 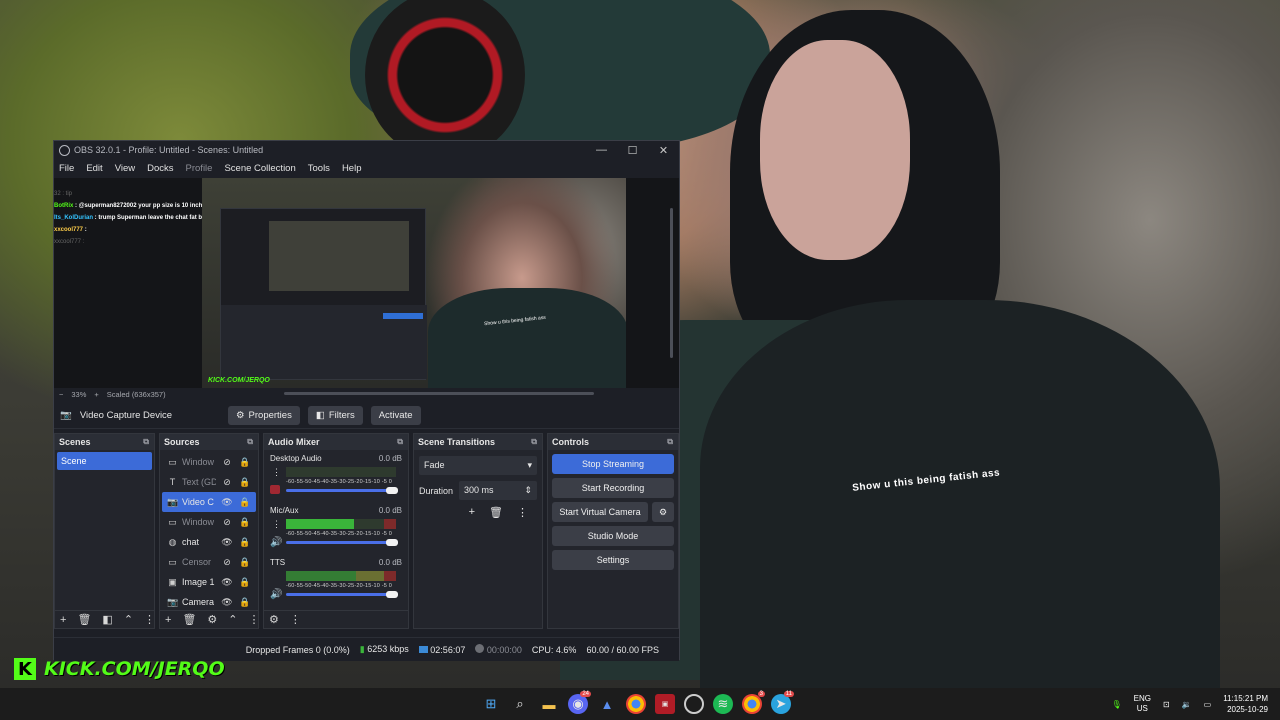 I want to click on file-explorer-icon: ▬, so click(x=549, y=704).